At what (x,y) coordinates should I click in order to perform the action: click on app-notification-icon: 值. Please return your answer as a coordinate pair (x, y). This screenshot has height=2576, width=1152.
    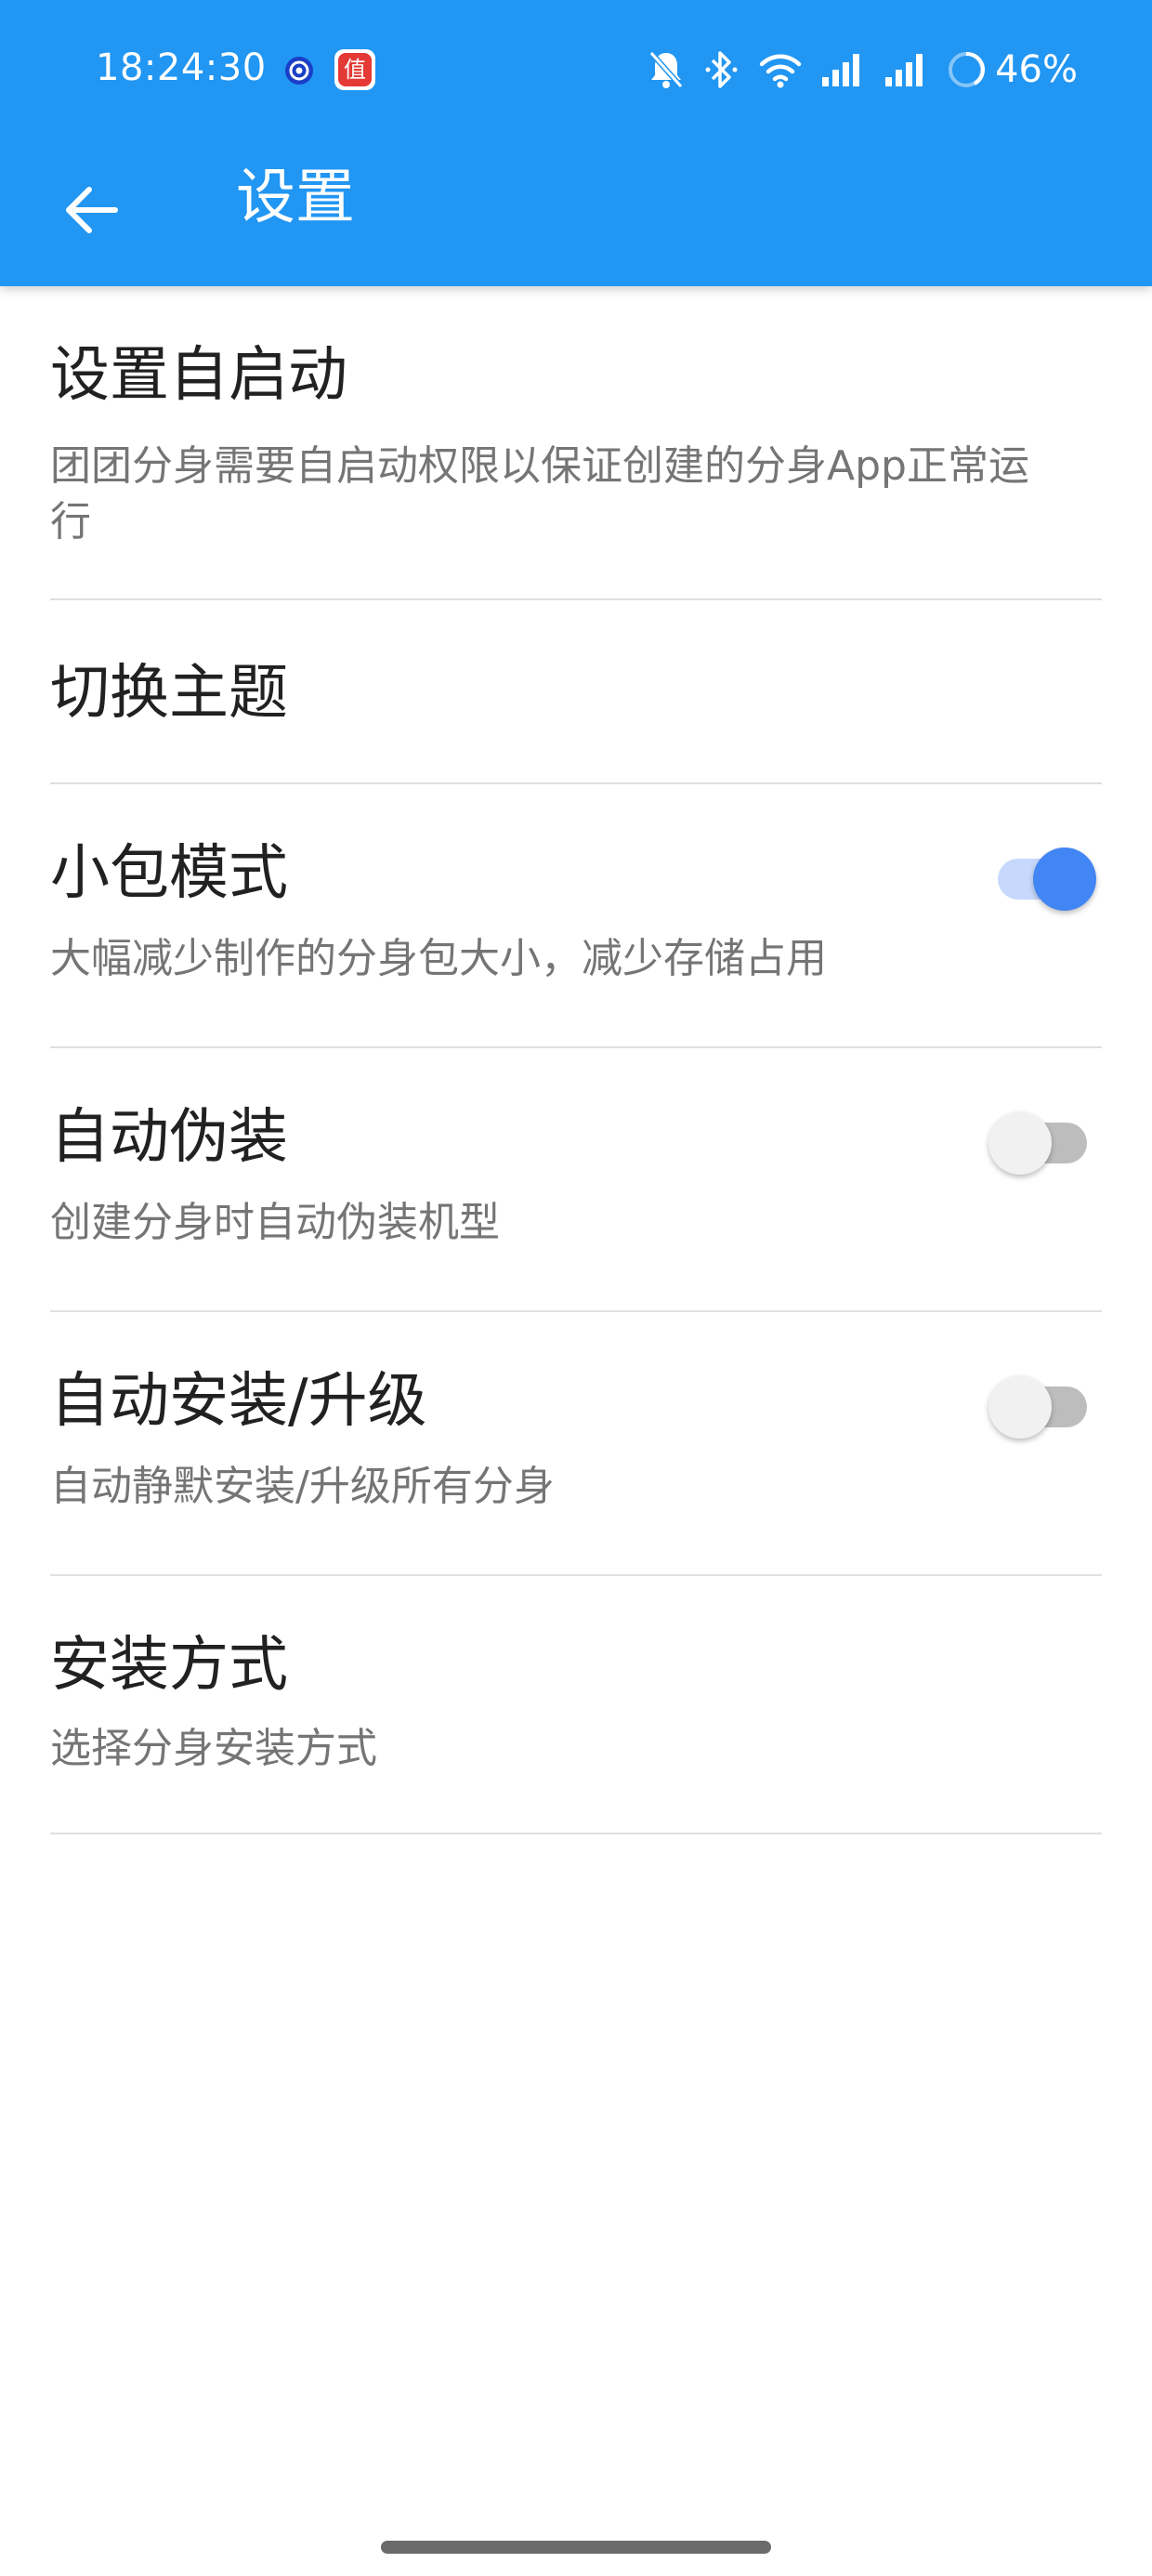
    Looking at the image, I should click on (354, 69).